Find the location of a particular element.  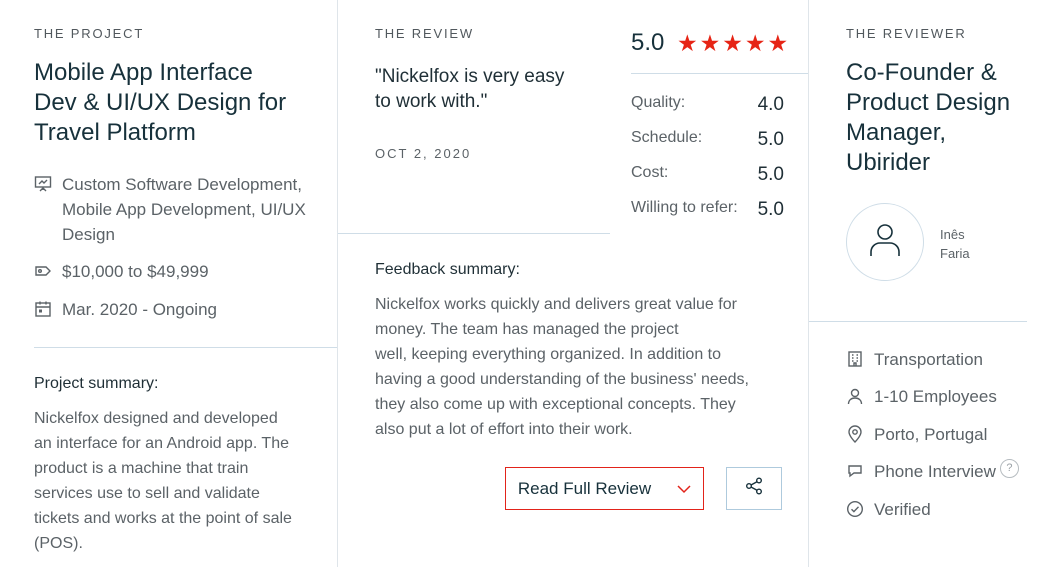

avatar is located at coordinates (885, 242).